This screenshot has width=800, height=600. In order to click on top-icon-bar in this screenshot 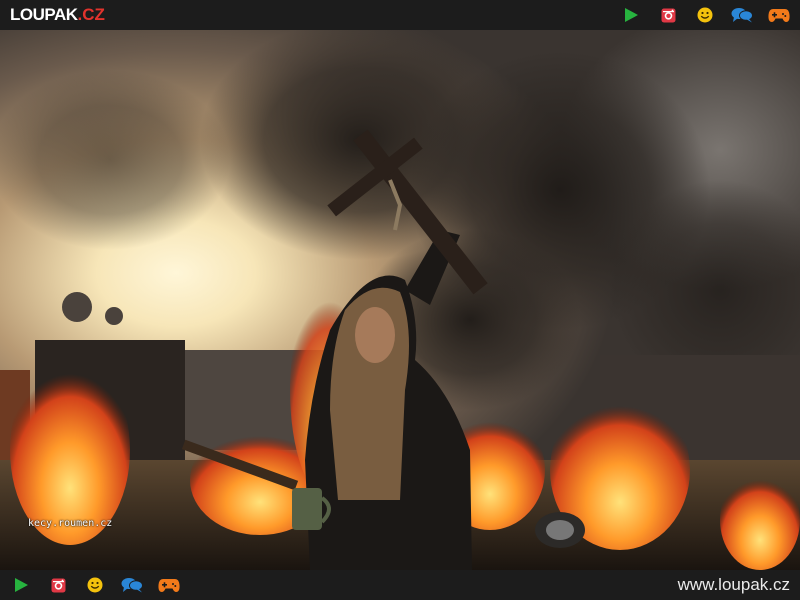, I will do `click(705, 15)`.